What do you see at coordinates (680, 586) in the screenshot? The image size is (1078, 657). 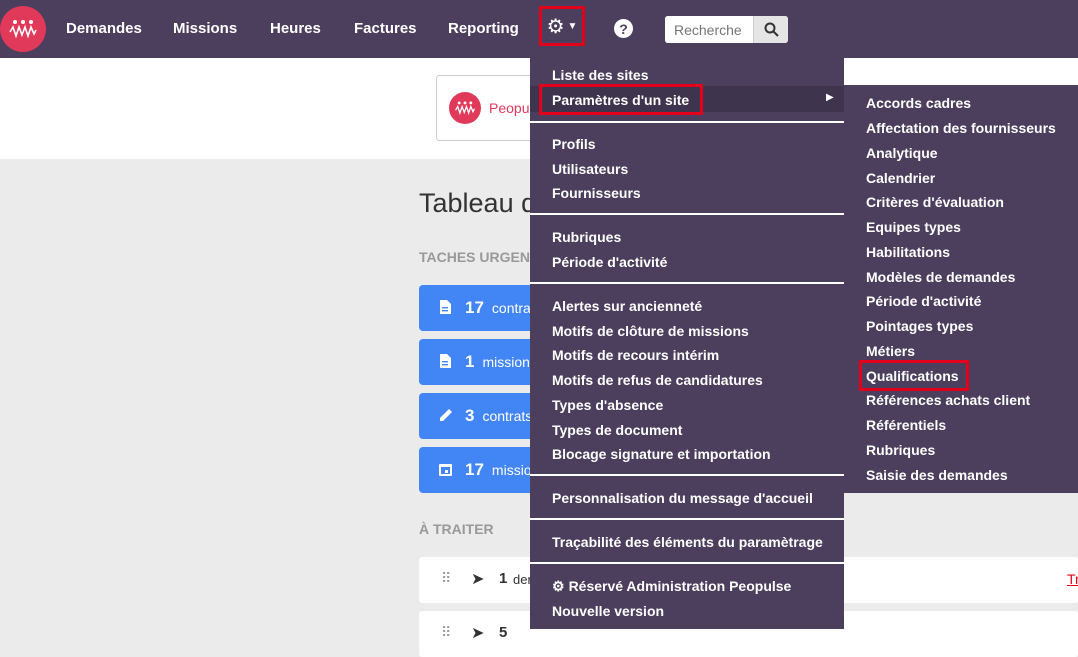 I see `menu-item-label: Réservé Administration Peopulse` at bounding box center [680, 586].